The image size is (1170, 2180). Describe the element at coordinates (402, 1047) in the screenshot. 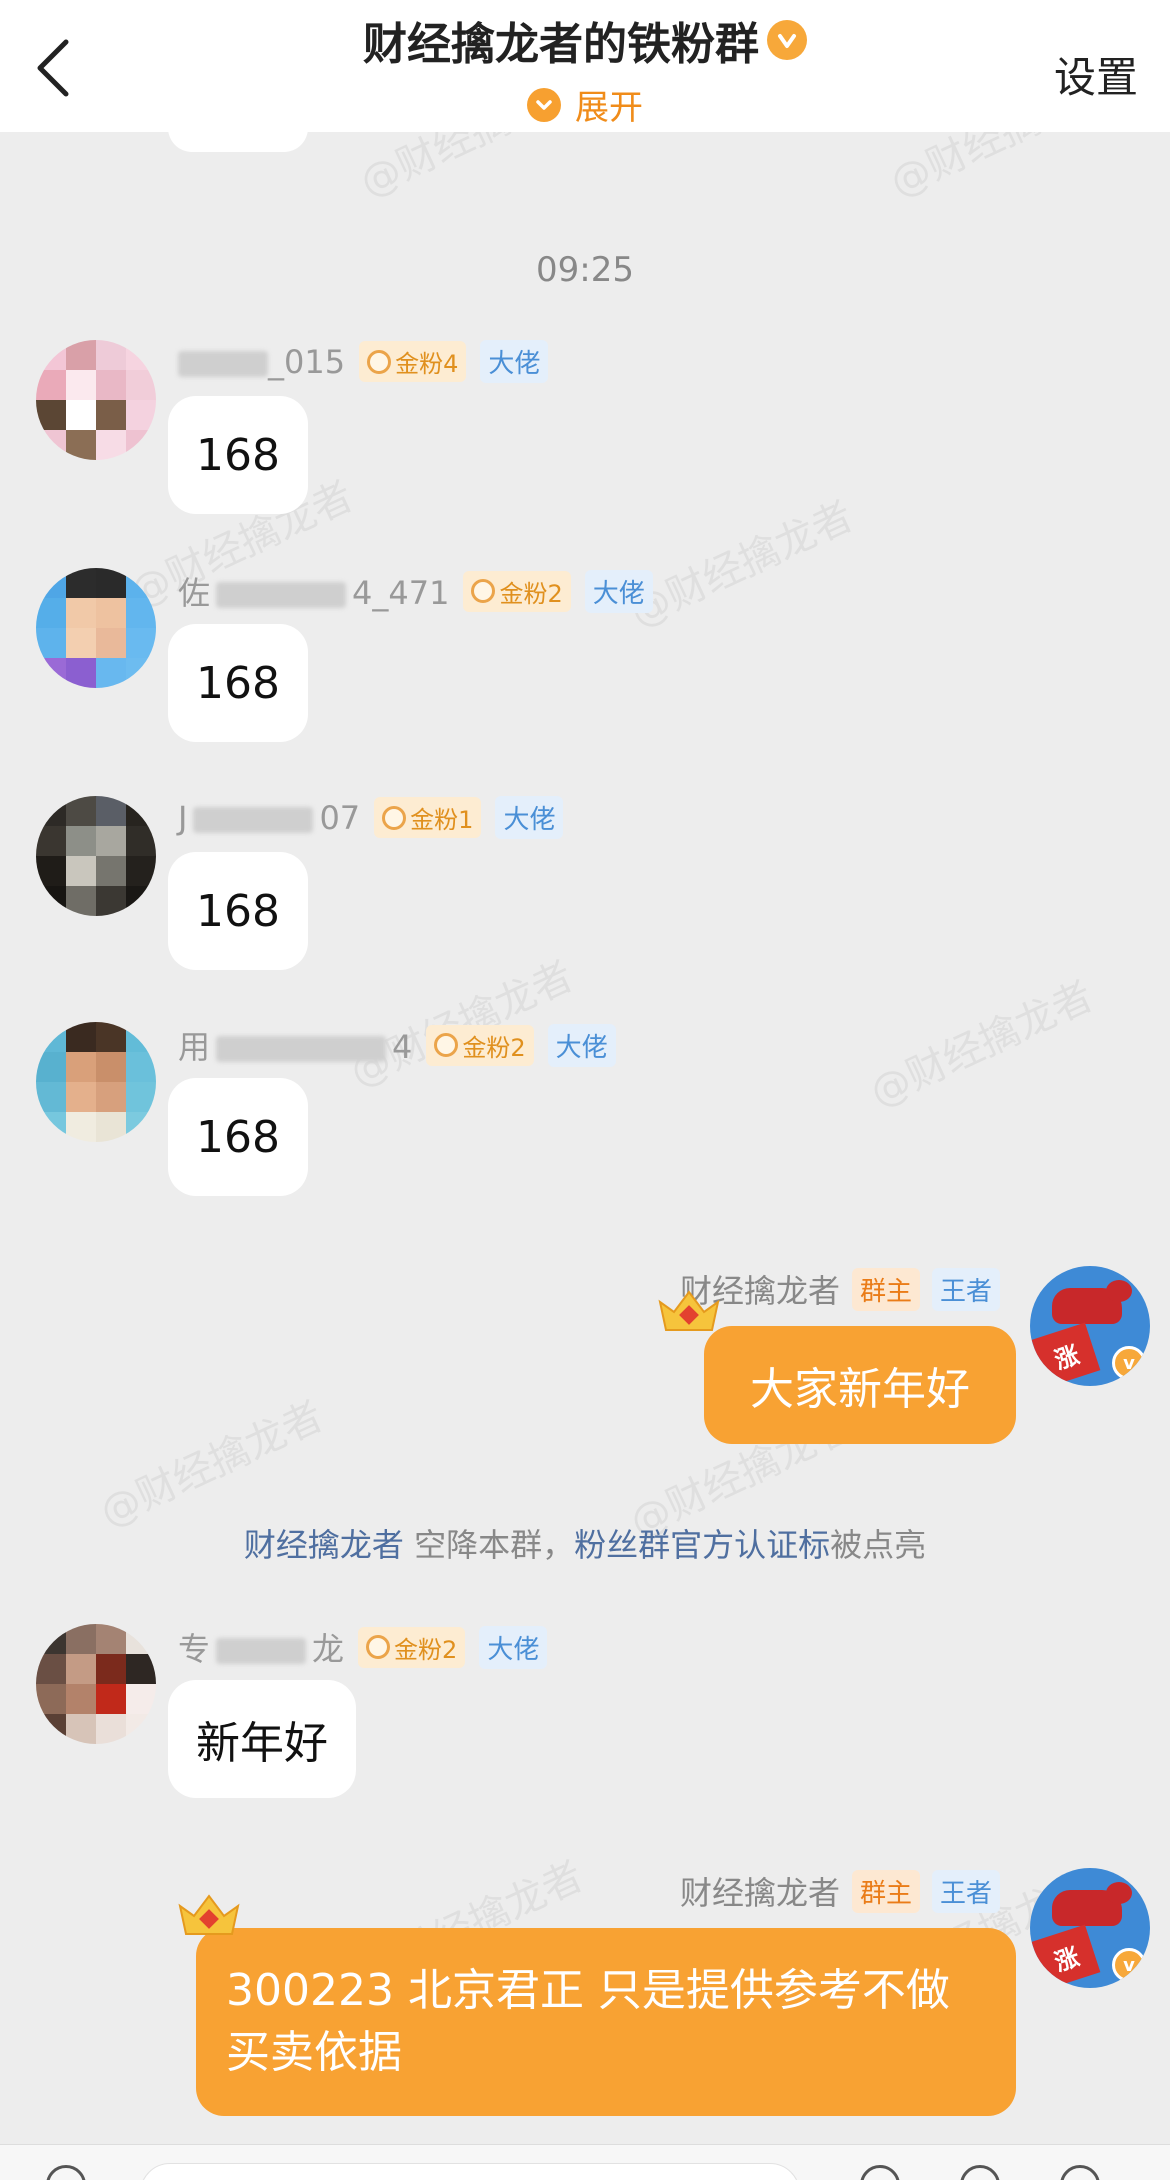

I see `sender-name-end: 4` at that location.